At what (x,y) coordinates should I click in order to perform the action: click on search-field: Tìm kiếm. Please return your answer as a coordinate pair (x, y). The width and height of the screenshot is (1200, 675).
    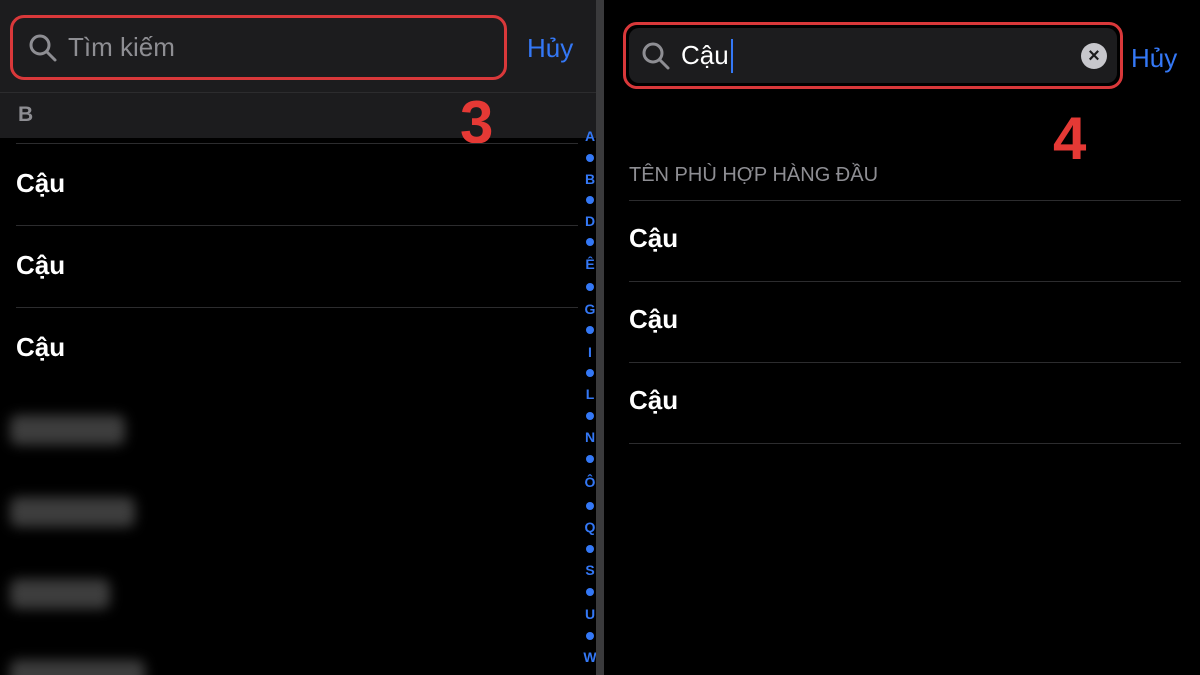
    Looking at the image, I should click on (258, 47).